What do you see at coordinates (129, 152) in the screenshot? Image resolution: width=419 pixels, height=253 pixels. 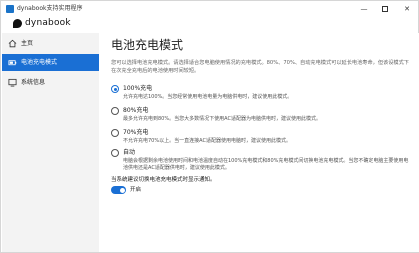 I see `option-title: 自动` at bounding box center [129, 152].